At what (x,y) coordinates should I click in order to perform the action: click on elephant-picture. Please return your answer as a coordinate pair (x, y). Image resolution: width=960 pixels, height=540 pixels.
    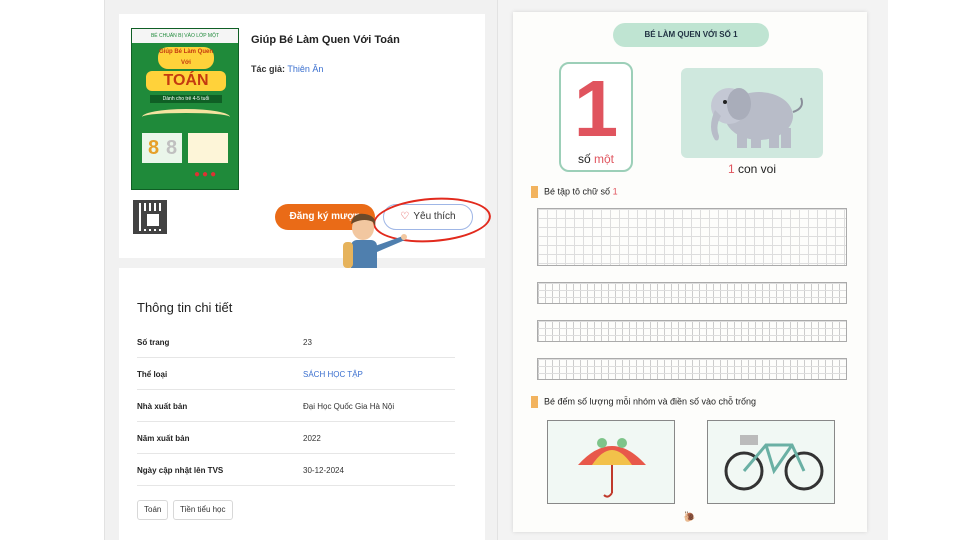
    Looking at the image, I should click on (752, 113).